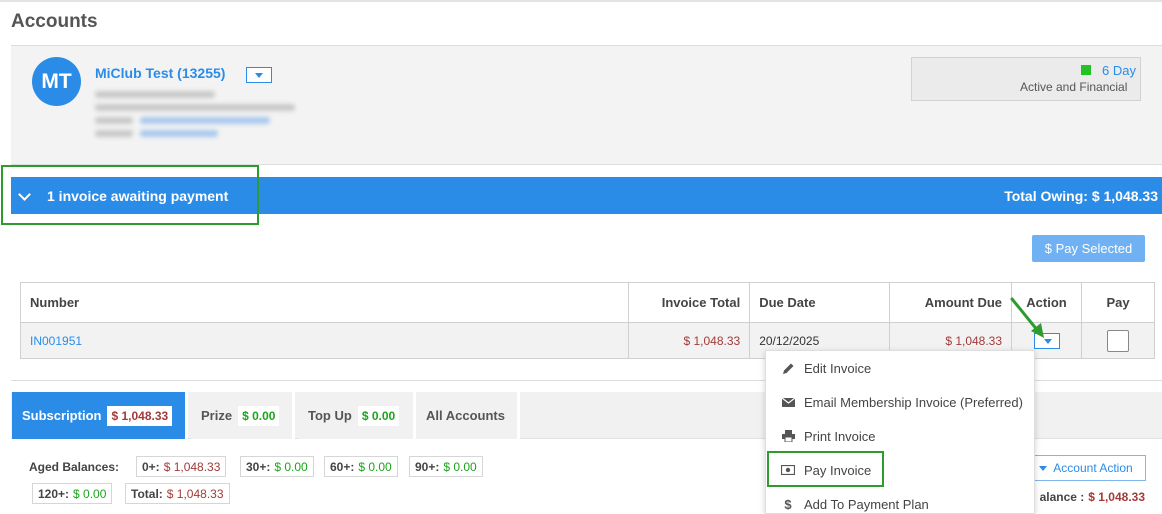  Describe the element at coordinates (74, 467) in the screenshot. I see `aged-balances-label: Aged Balances:` at that location.